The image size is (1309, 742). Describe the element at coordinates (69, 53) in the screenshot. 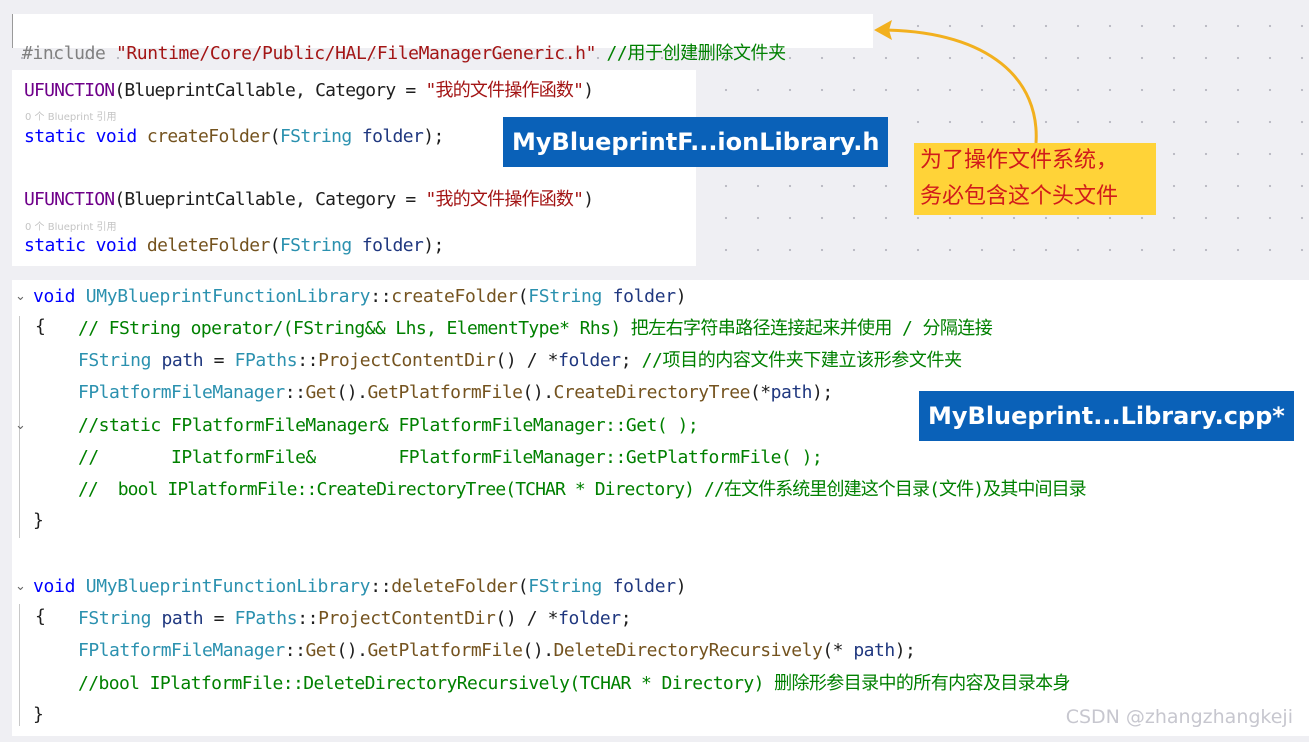

I see `include-directive: #include` at that location.